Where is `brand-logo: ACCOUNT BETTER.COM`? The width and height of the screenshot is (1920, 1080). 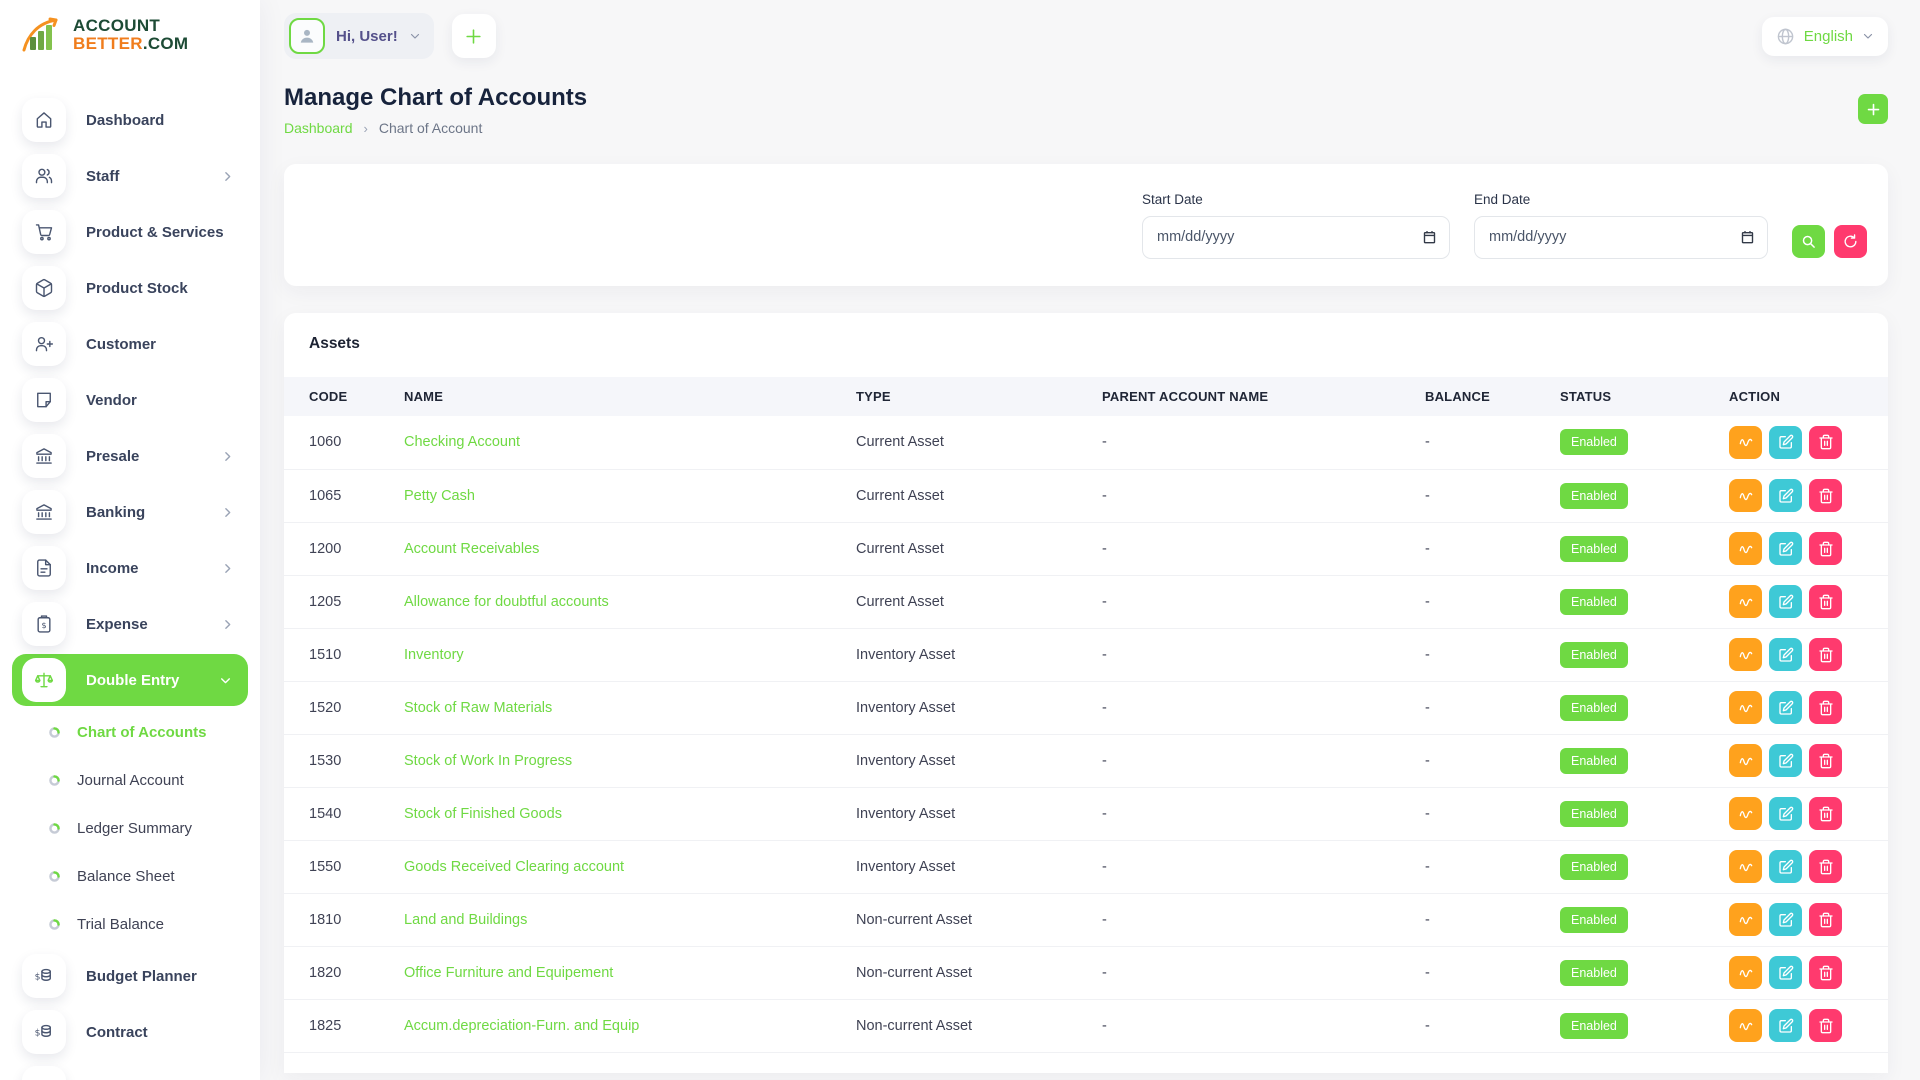
brand-logo: ACCOUNT BETTER.COM is located at coordinates (130, 35).